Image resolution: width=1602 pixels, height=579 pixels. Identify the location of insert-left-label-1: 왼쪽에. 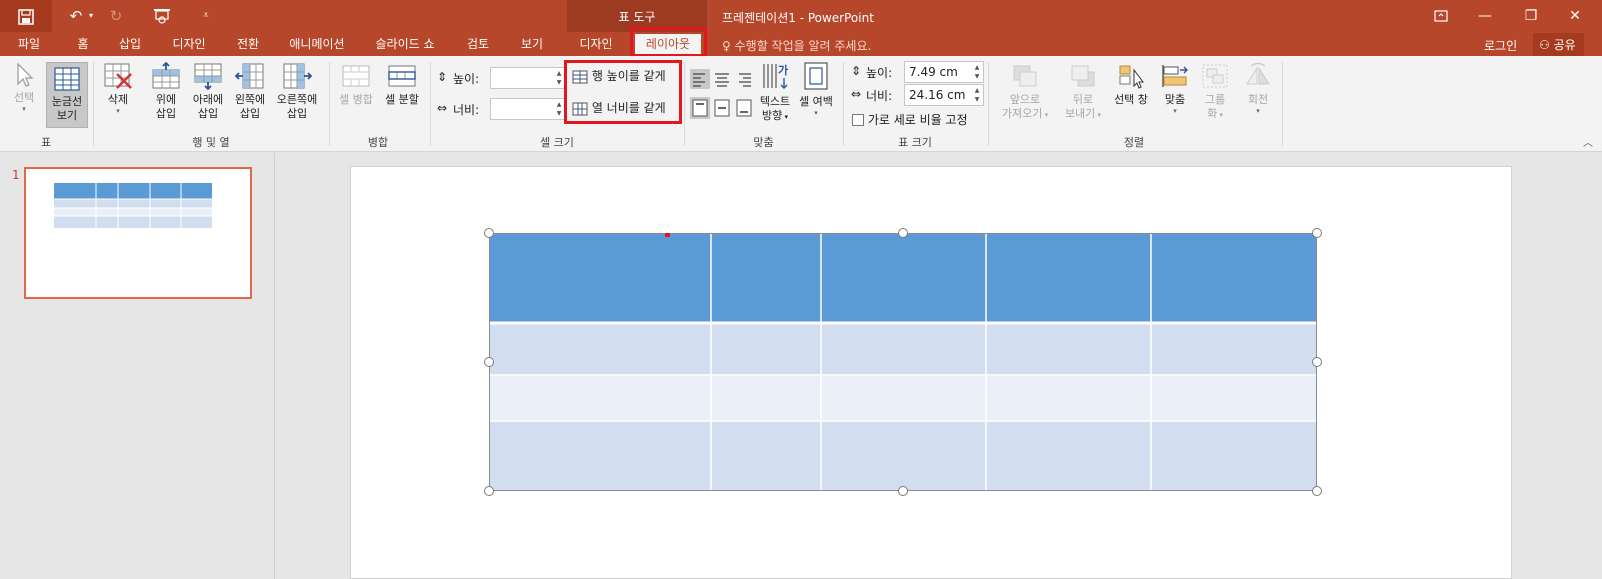
(250, 99).